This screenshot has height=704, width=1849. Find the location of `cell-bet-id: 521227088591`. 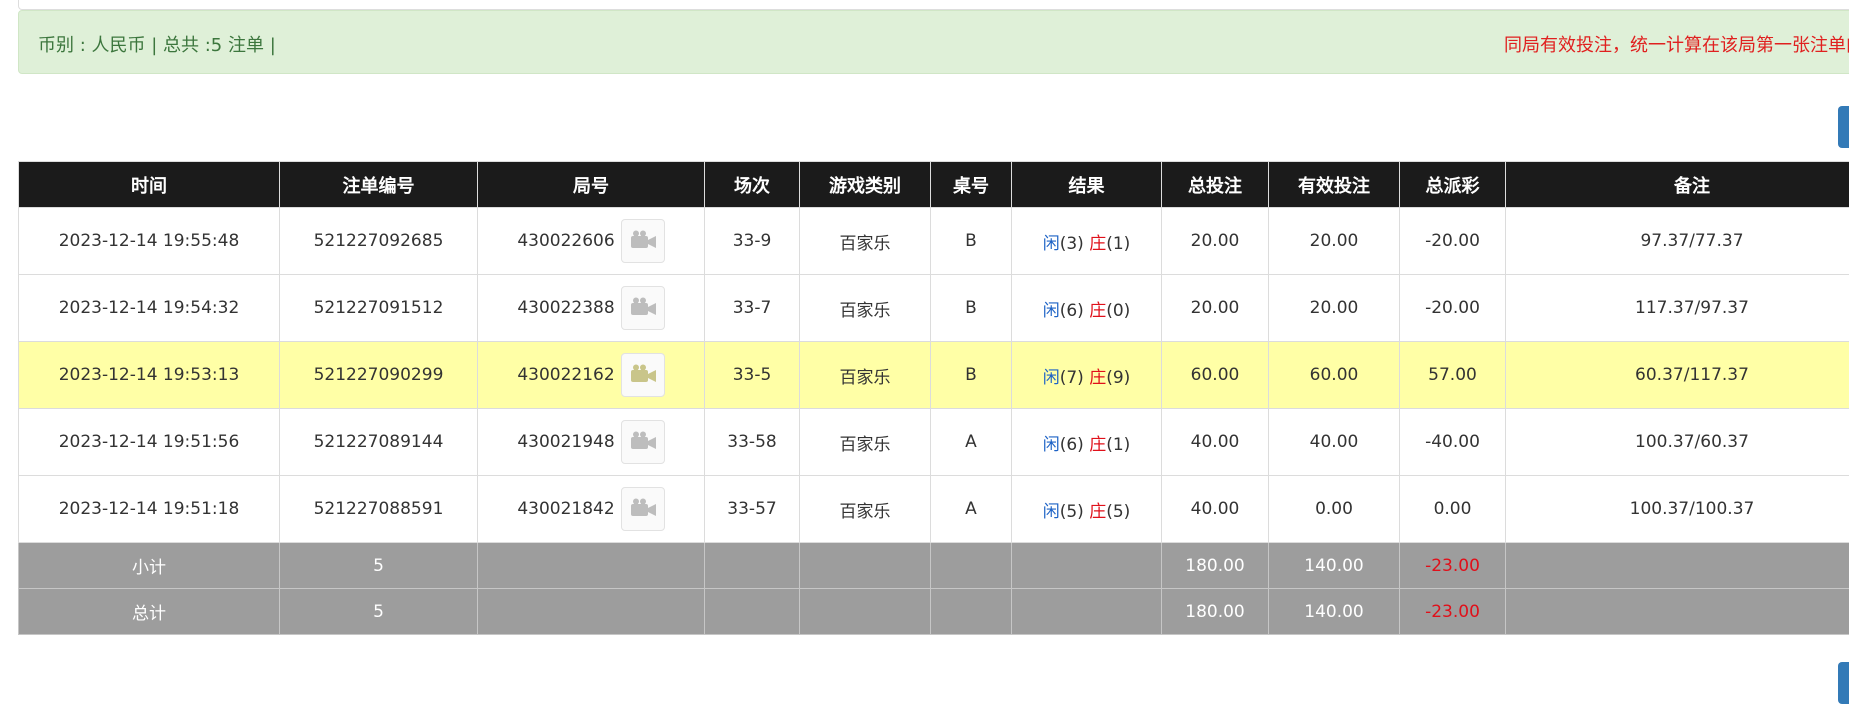

cell-bet-id: 521227088591 is located at coordinates (379, 509).